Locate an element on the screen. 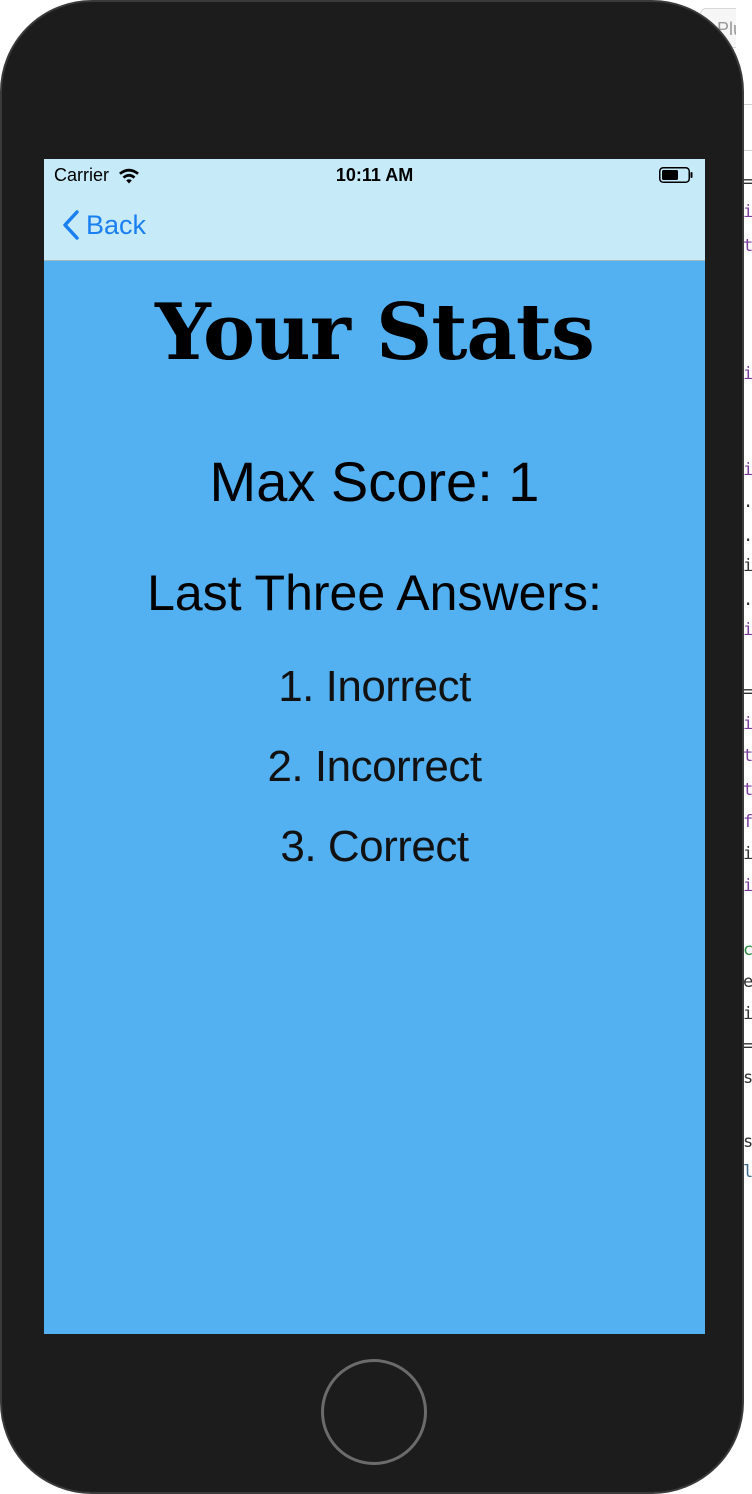 This screenshot has height=1494, width=752. last-three-heading: Last Three Answers: is located at coordinates (374, 593).